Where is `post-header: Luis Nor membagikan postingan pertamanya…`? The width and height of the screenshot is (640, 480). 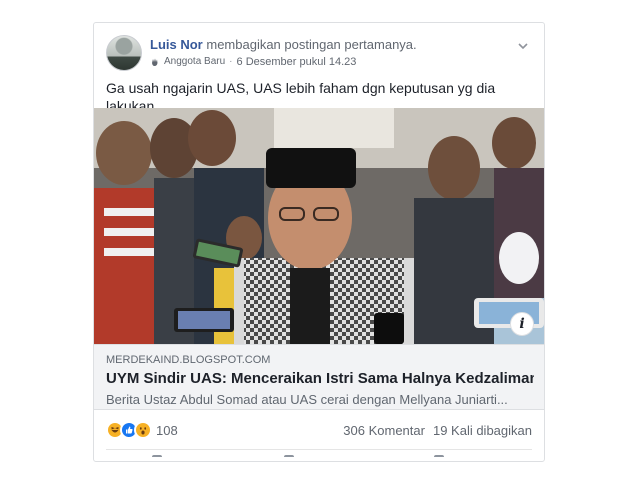 post-header: Luis Nor membagikan postingan pertamanya… is located at coordinates (319, 55).